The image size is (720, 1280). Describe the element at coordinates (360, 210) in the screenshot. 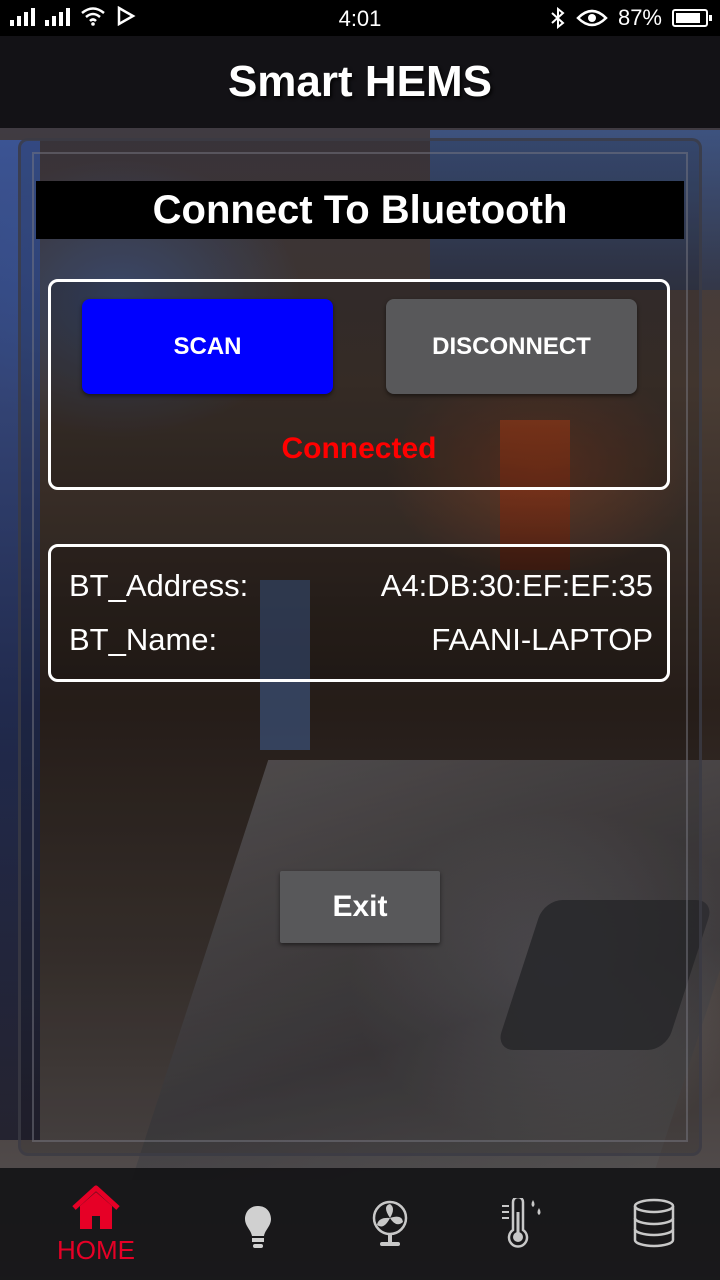

I see `section-title: Connect To Bluetooth` at that location.